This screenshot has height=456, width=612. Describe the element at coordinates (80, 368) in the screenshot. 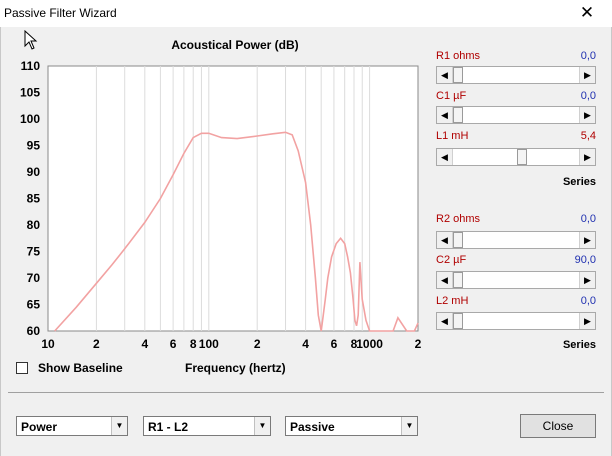

I see `show-baseline-label: Show Baseline` at that location.